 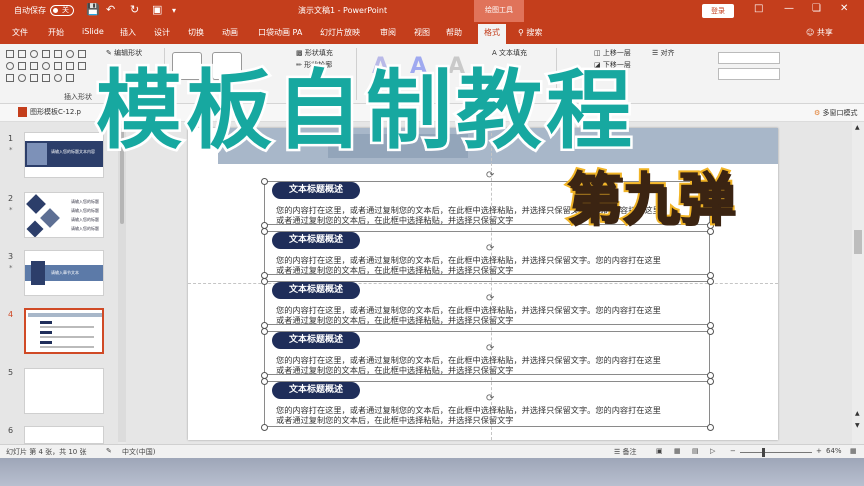 What do you see at coordinates (718, 11) in the screenshot?
I see `login-button: 登录` at bounding box center [718, 11].